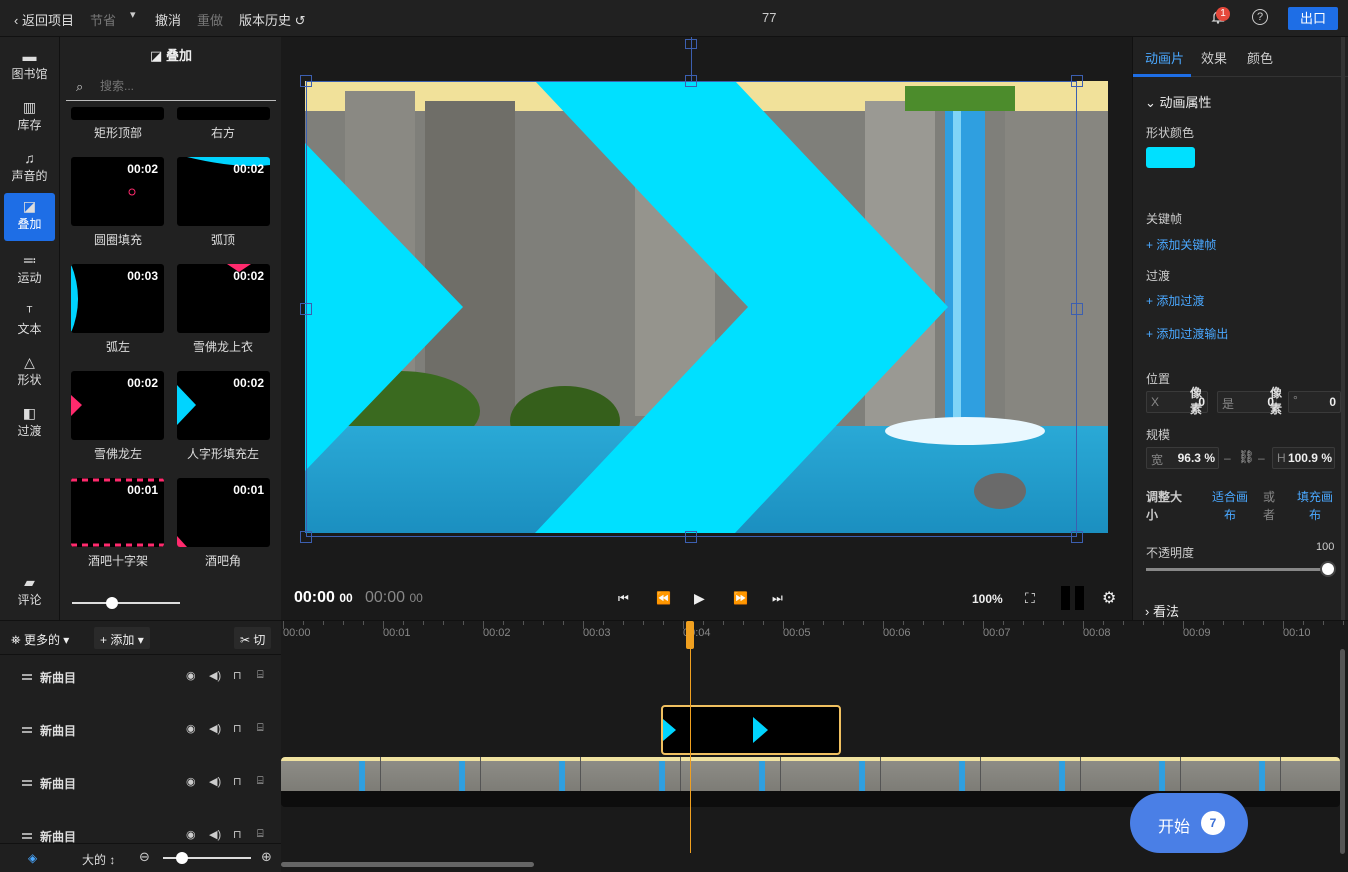  What do you see at coordinates (122, 638) in the screenshot?
I see `add-track-button: + 添加 ▾` at bounding box center [122, 638].